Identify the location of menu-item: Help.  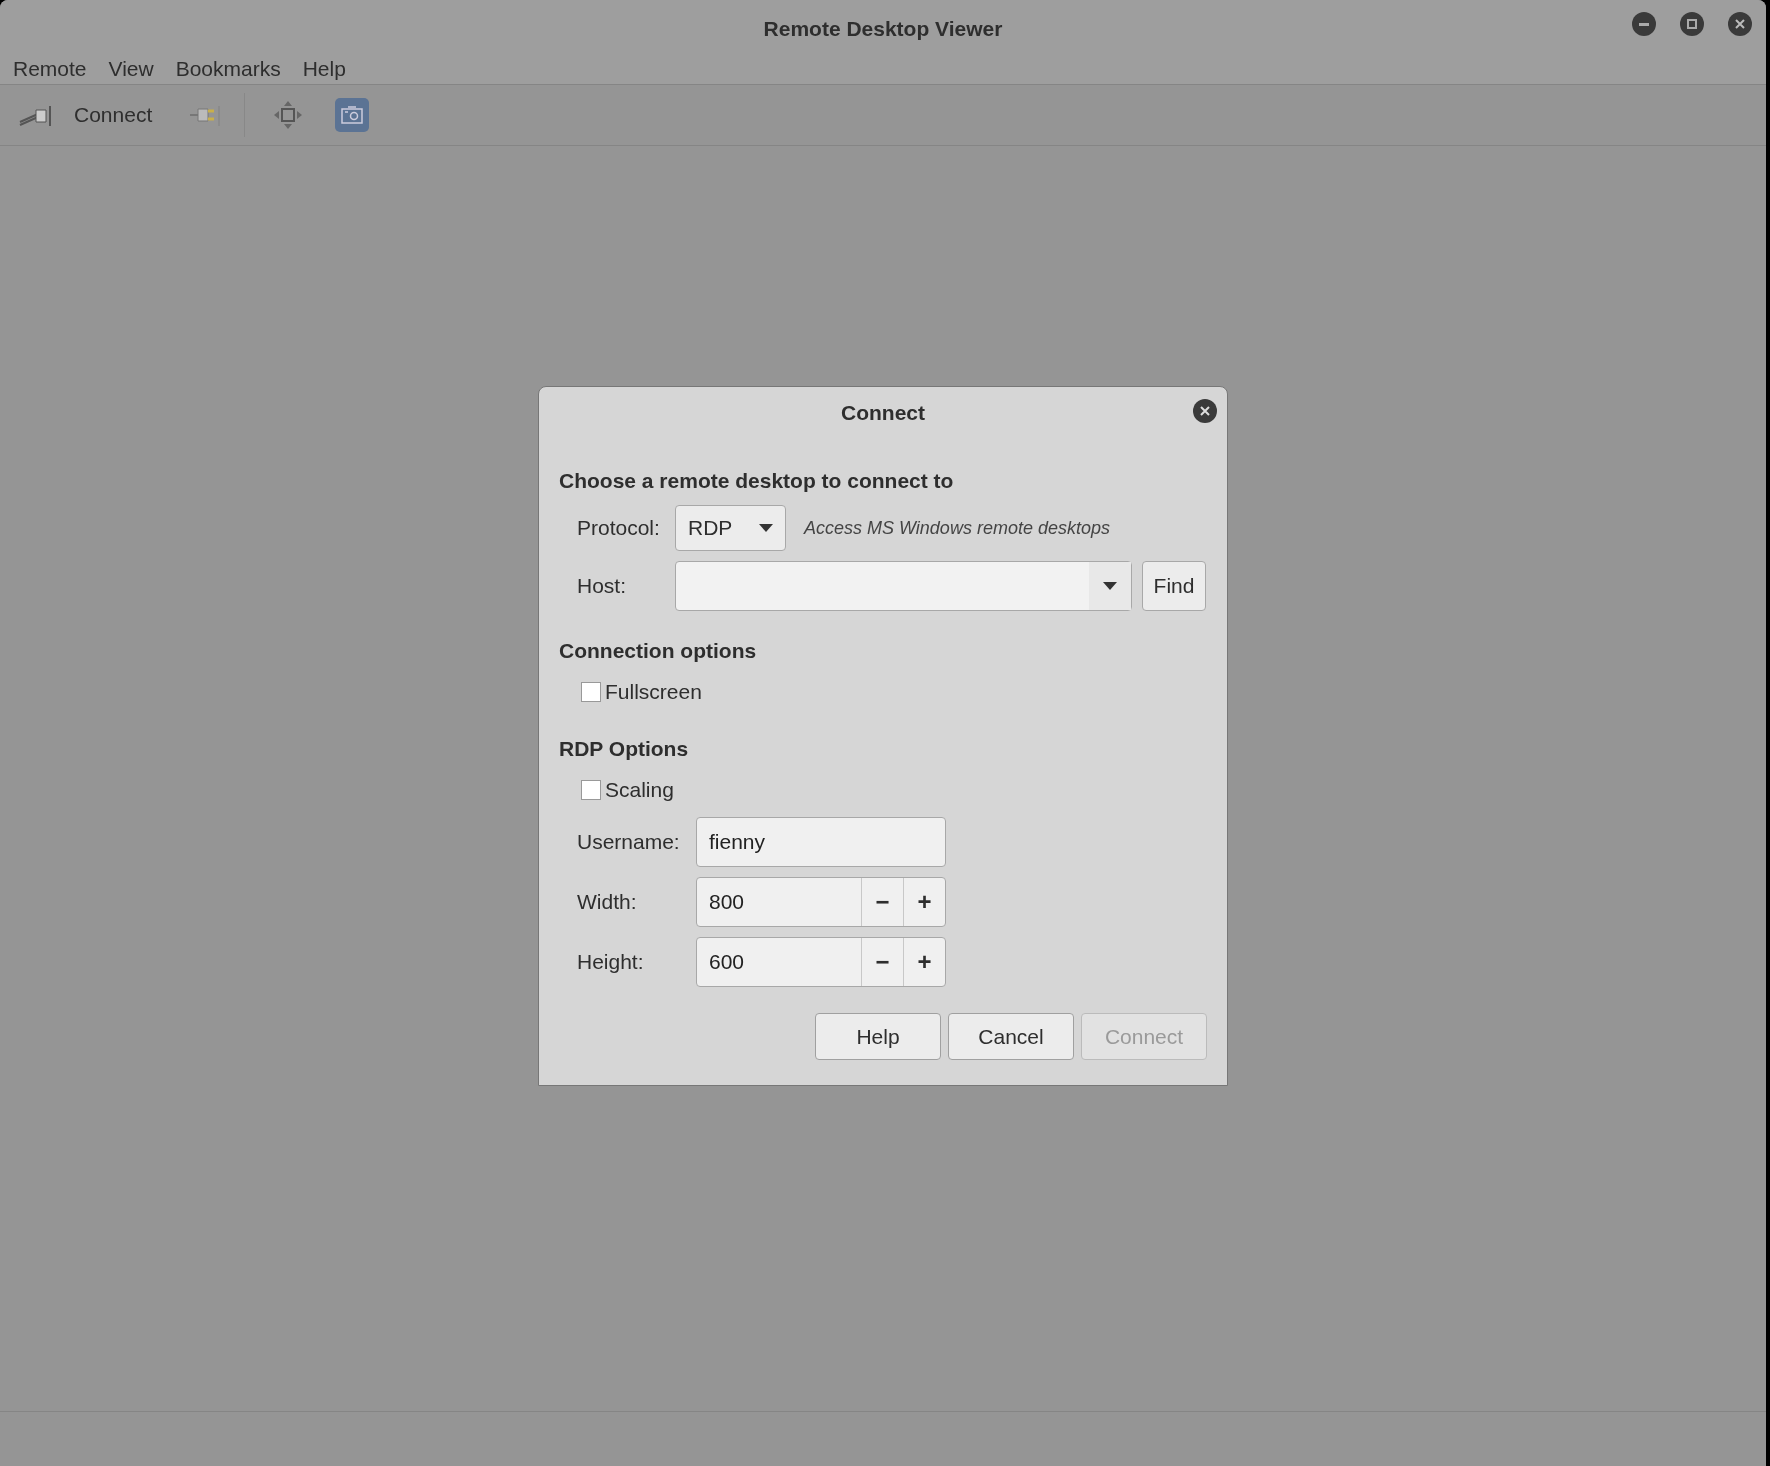
(324, 68).